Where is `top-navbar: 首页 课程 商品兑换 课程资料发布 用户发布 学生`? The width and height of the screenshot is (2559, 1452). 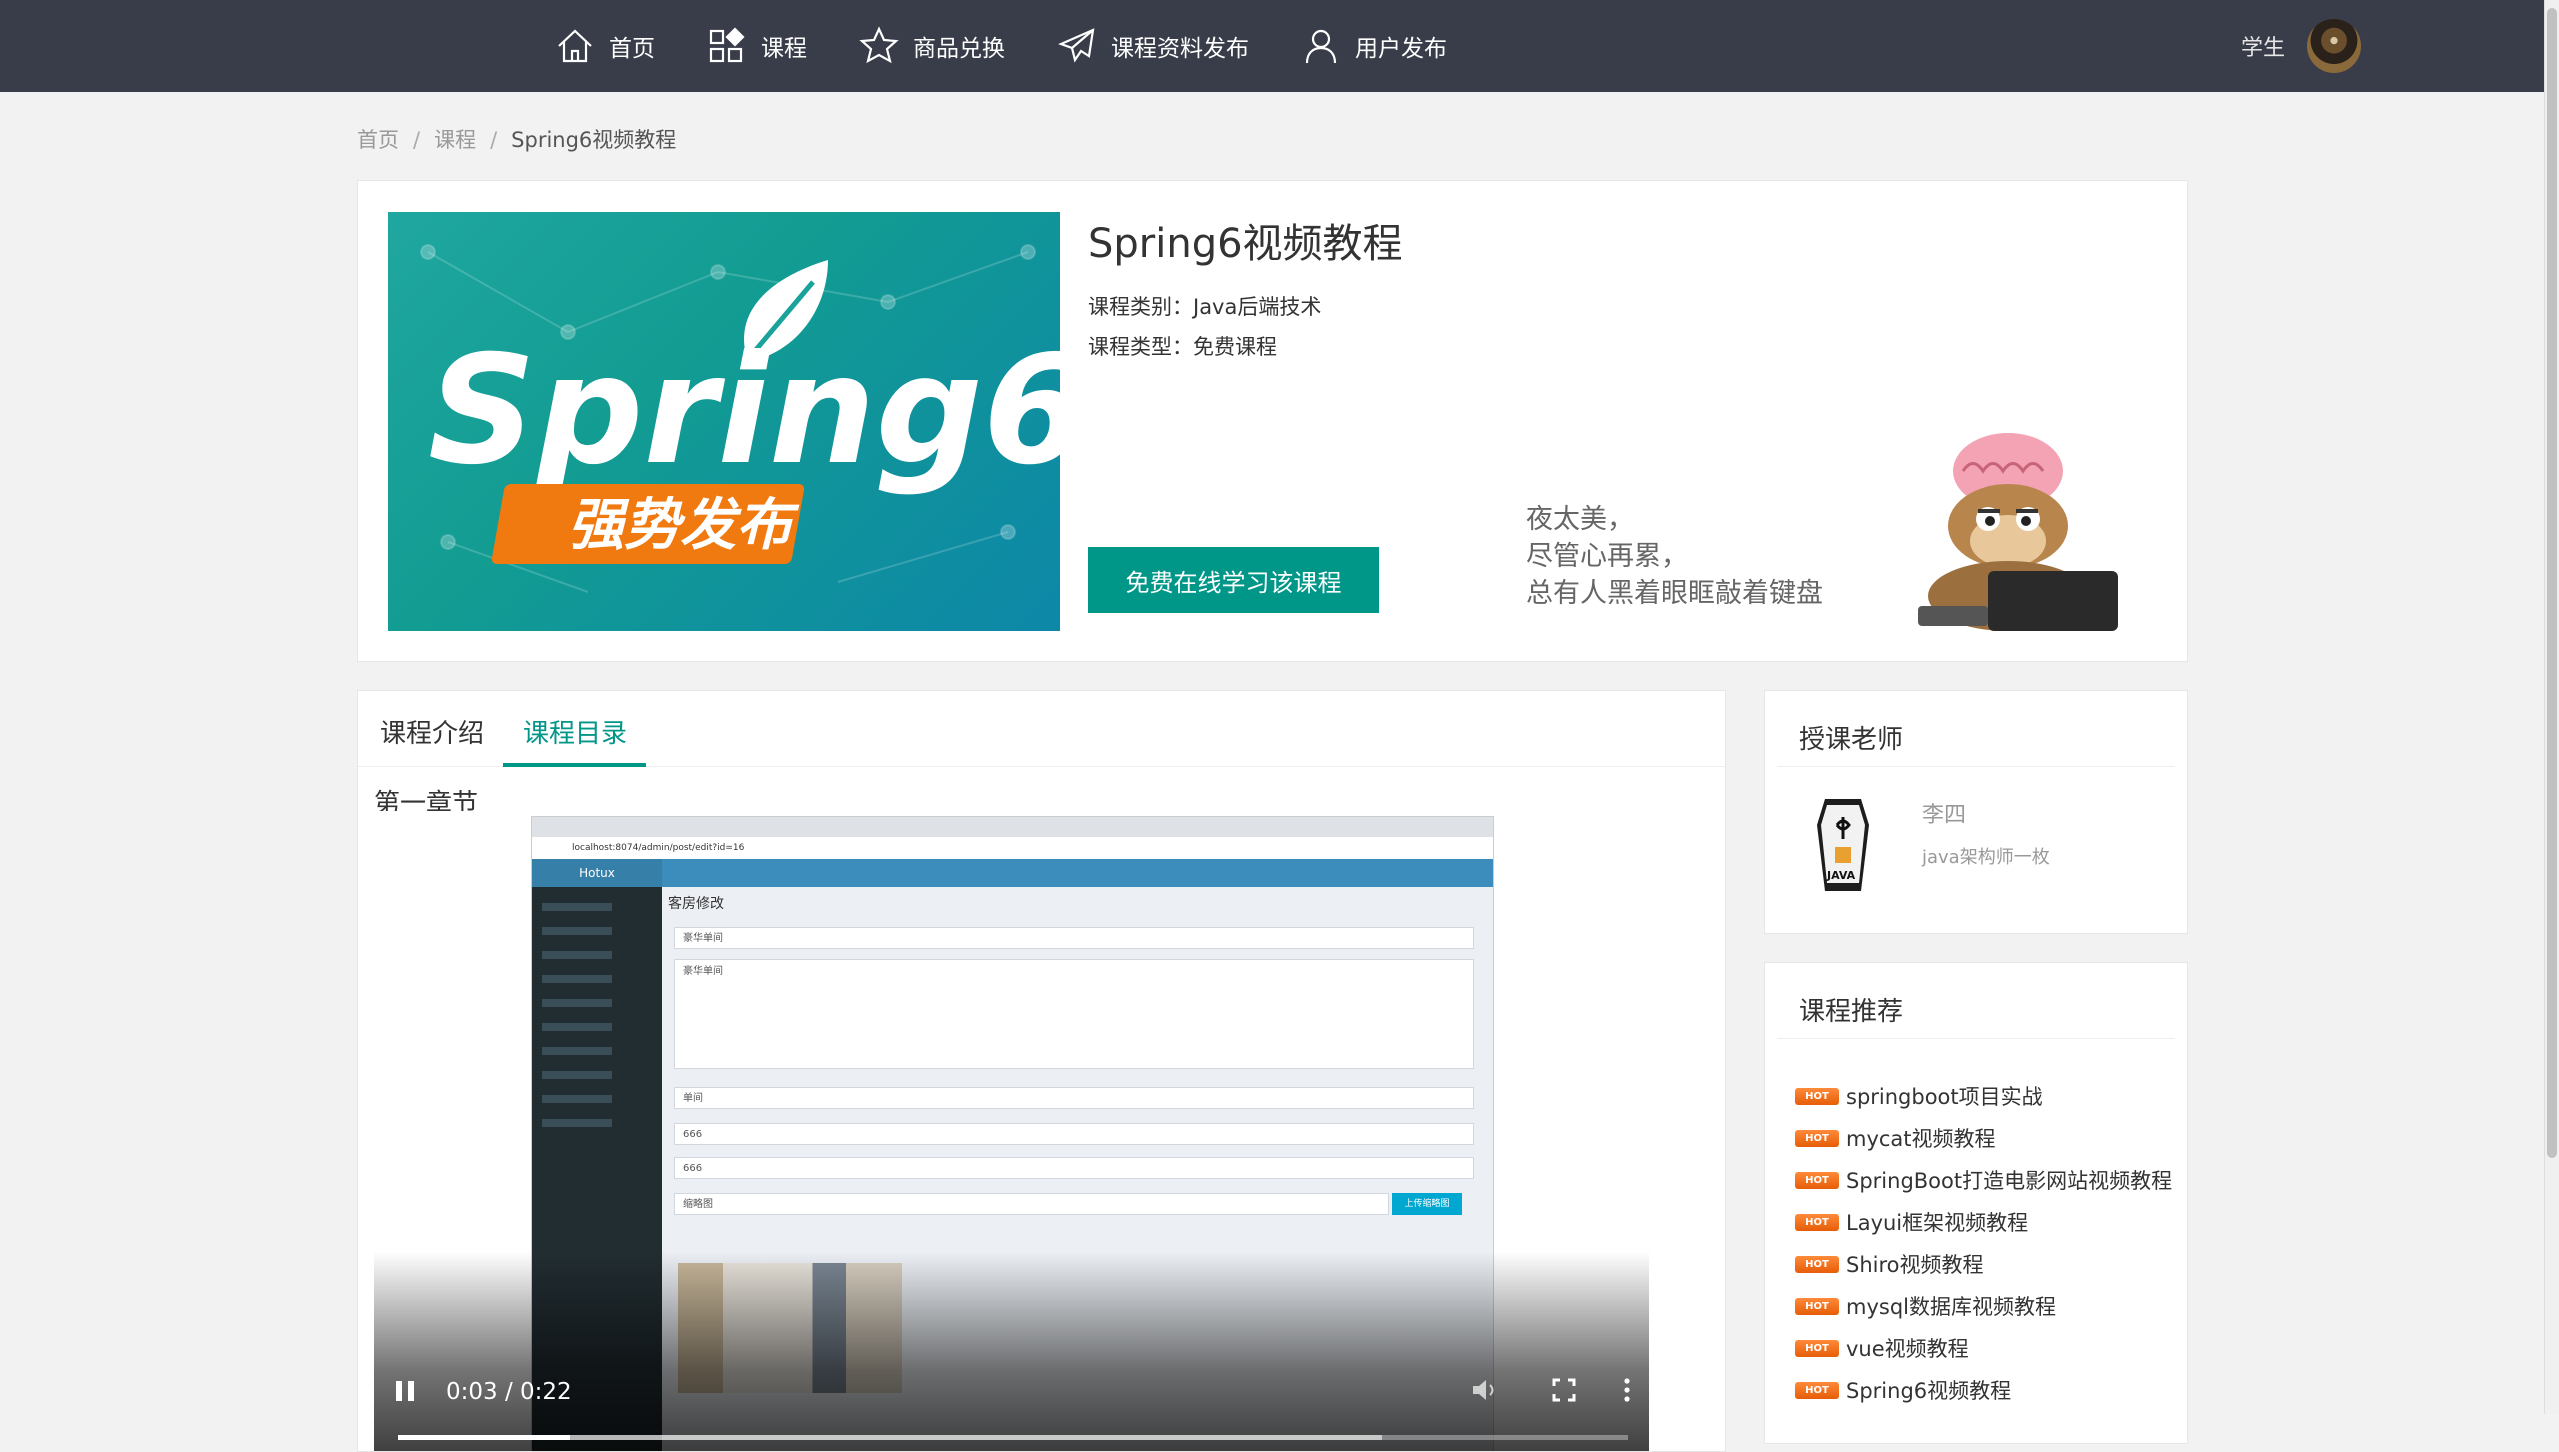 top-navbar: 首页 课程 商品兑换 课程资料发布 用户发布 学生 is located at coordinates (1279, 46).